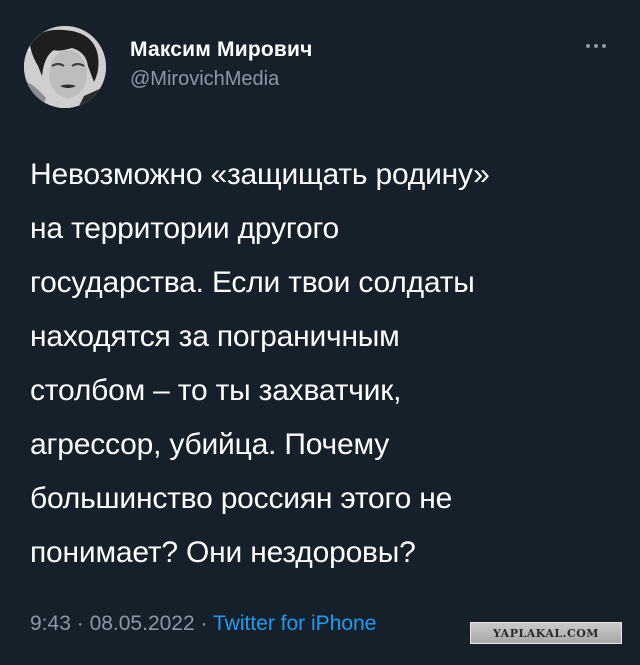 The height and width of the screenshot is (665, 640). I want to click on author-name: Максим Мирович, so click(221, 50).